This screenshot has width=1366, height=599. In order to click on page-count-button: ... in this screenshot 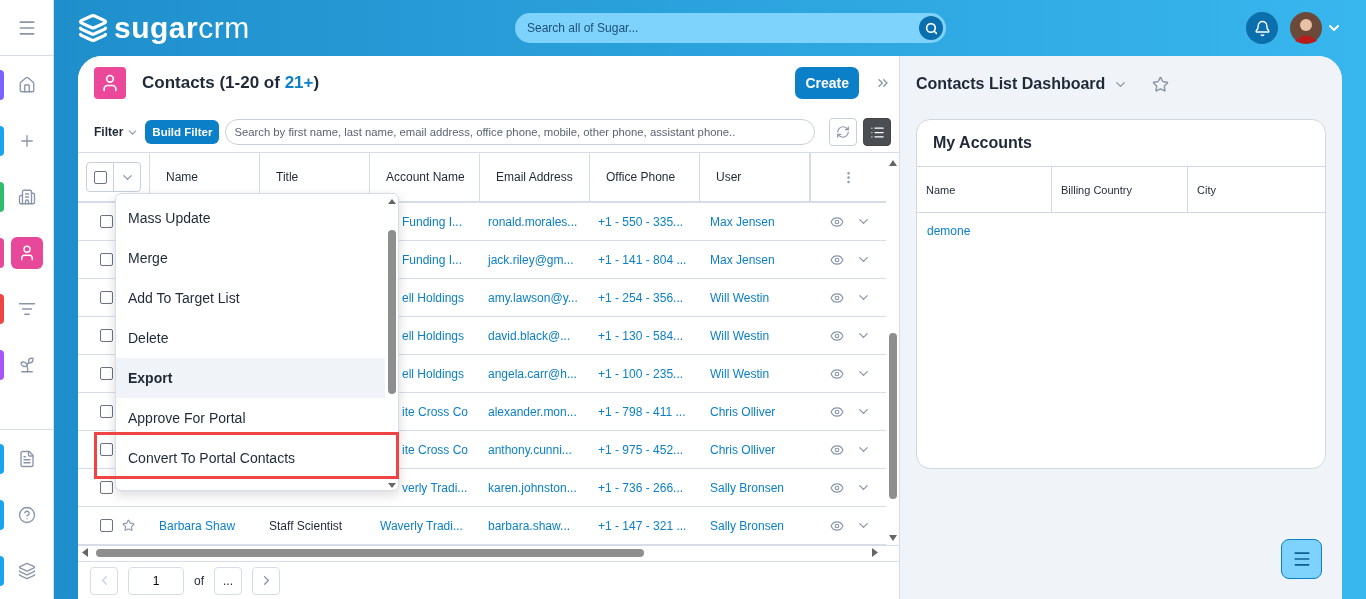, I will do `click(228, 580)`.